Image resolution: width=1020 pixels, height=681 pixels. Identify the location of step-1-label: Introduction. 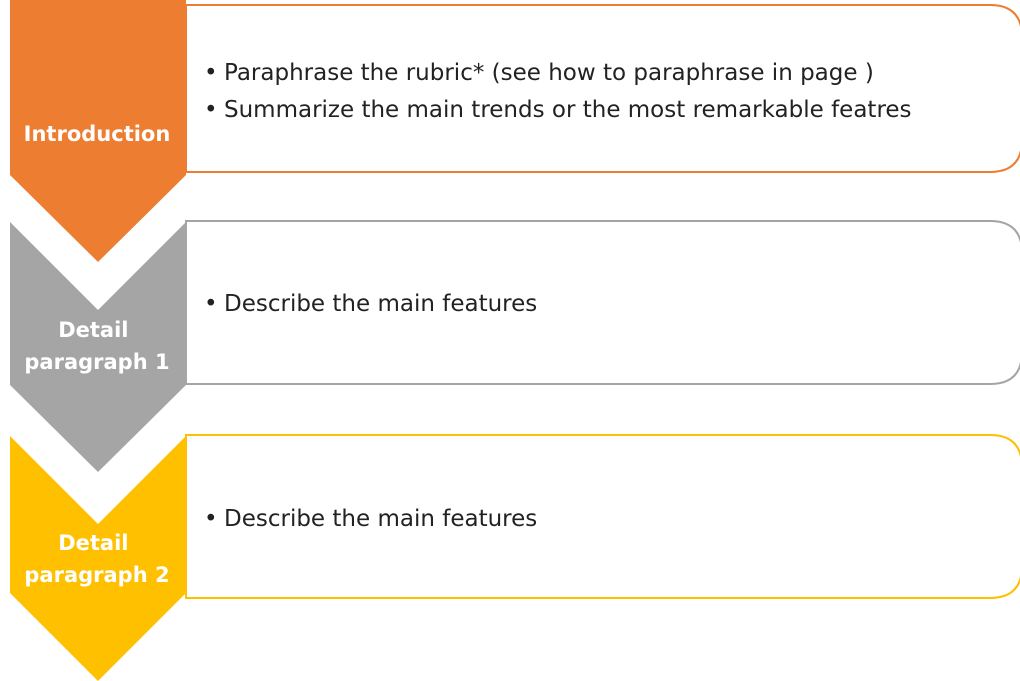
(97, 134).